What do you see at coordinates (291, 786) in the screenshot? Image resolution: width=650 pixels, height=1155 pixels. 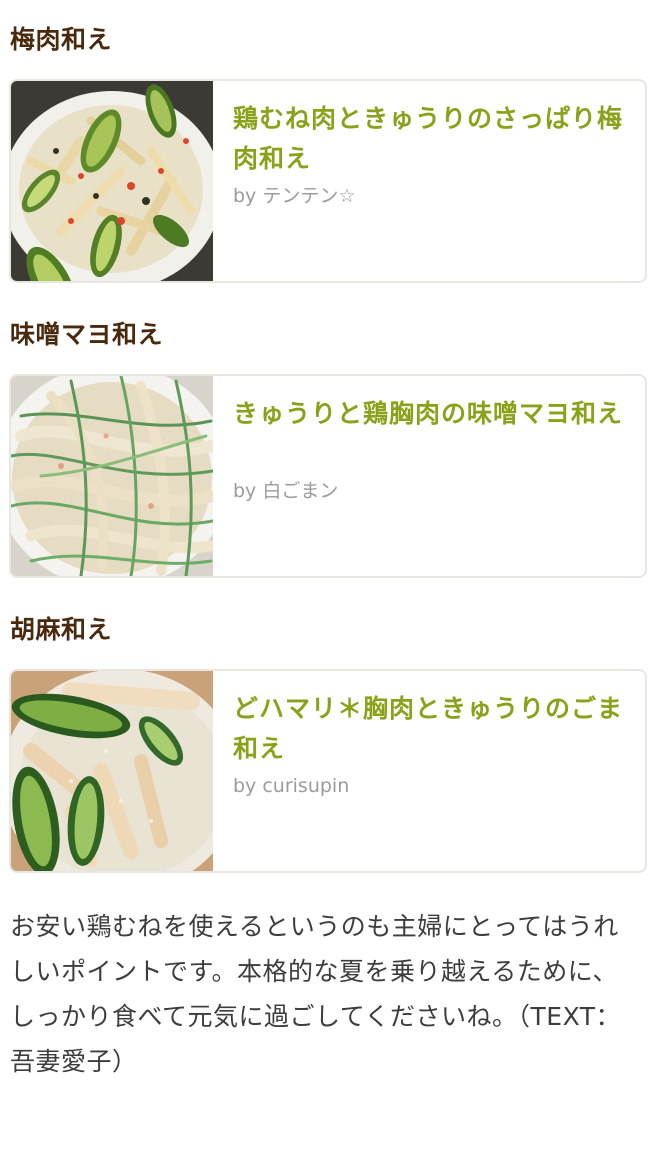 I see `recipe-author: by curisupin` at bounding box center [291, 786].